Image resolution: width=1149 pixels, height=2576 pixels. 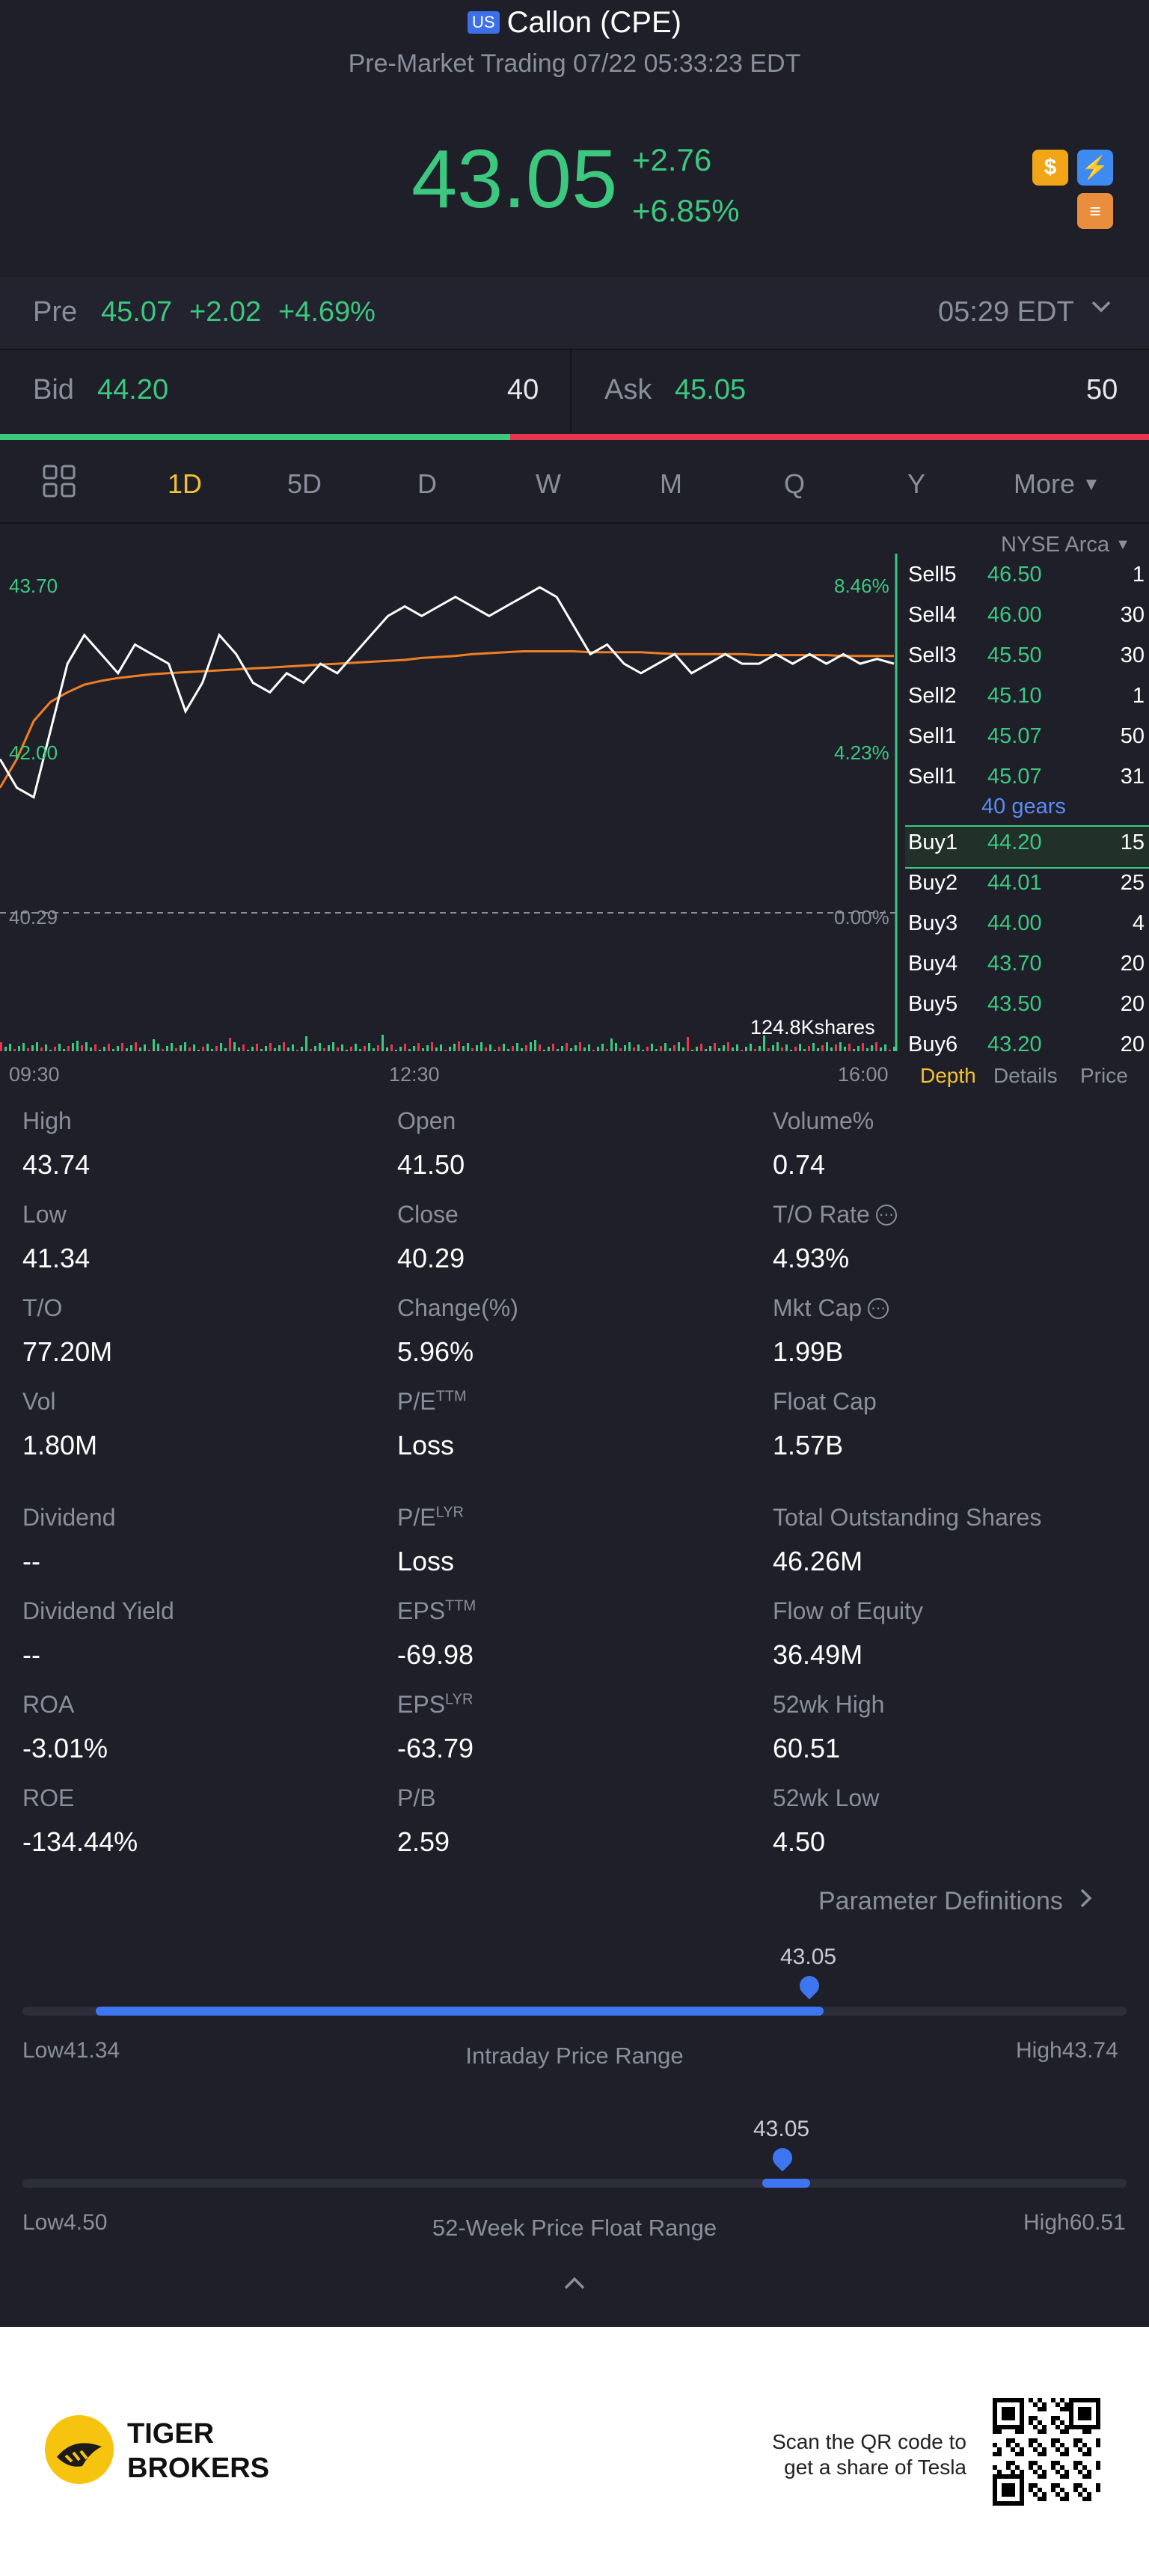 I want to click on intraday-high-value: 43.74, so click(x=1089, y=2050).